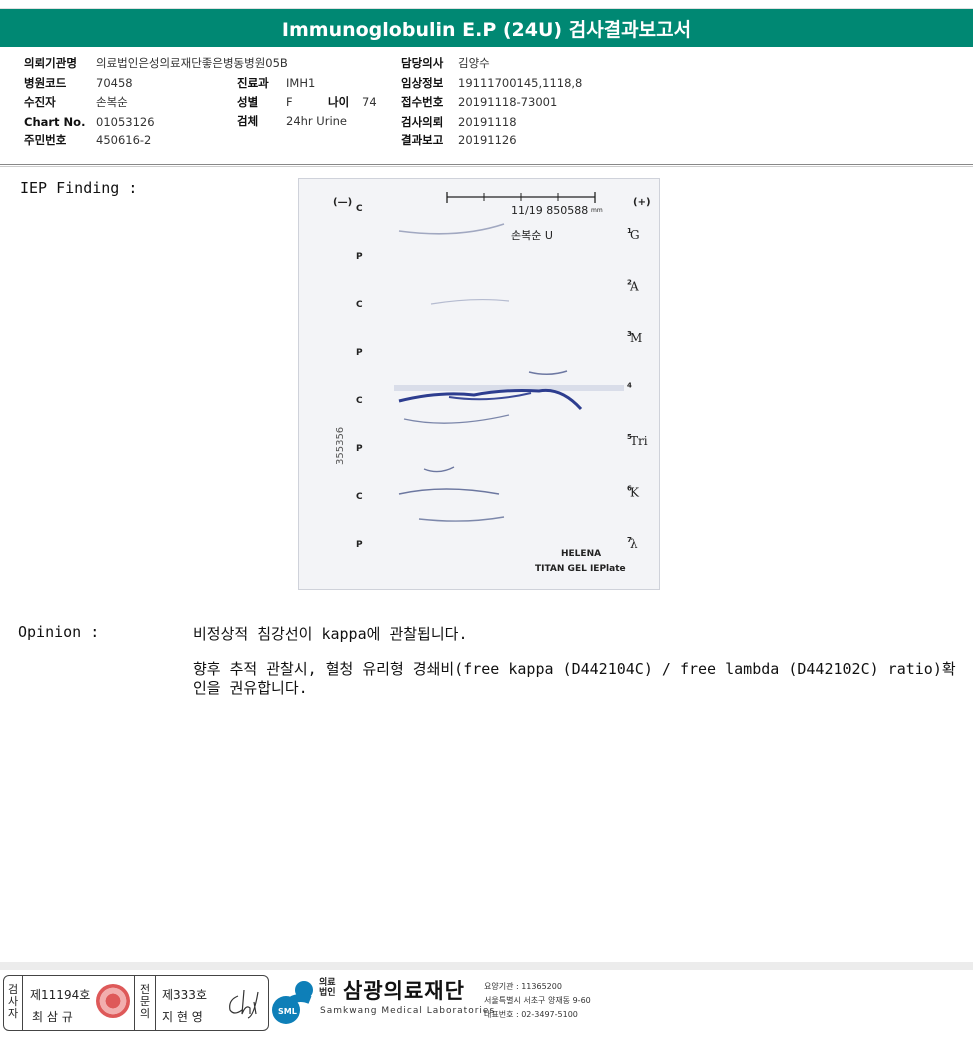 Image resolution: width=973 pixels, height=1040 pixels. What do you see at coordinates (55, 122) in the screenshot?
I see `chart-label: Chart No.` at bounding box center [55, 122].